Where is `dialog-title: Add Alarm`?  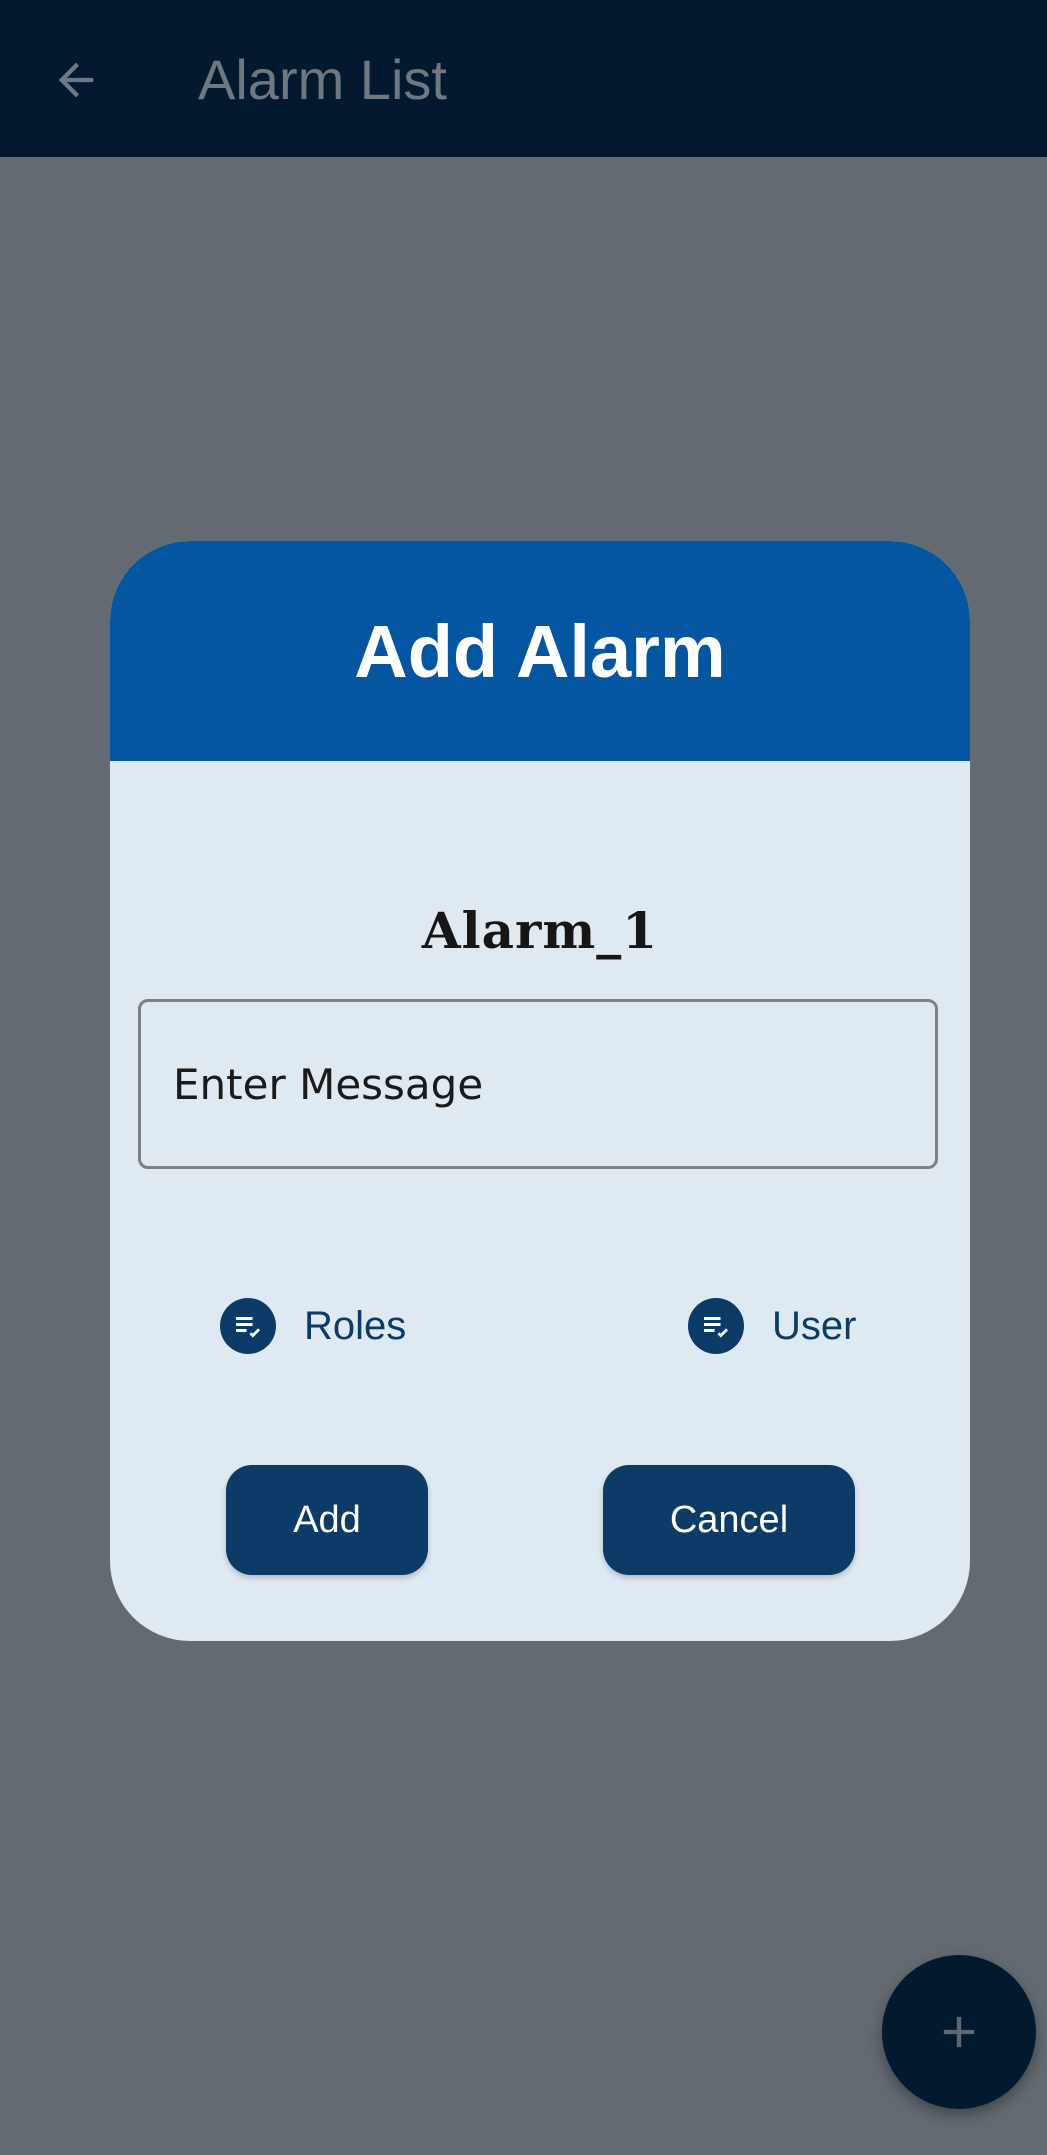
dialog-title: Add Alarm is located at coordinates (540, 651).